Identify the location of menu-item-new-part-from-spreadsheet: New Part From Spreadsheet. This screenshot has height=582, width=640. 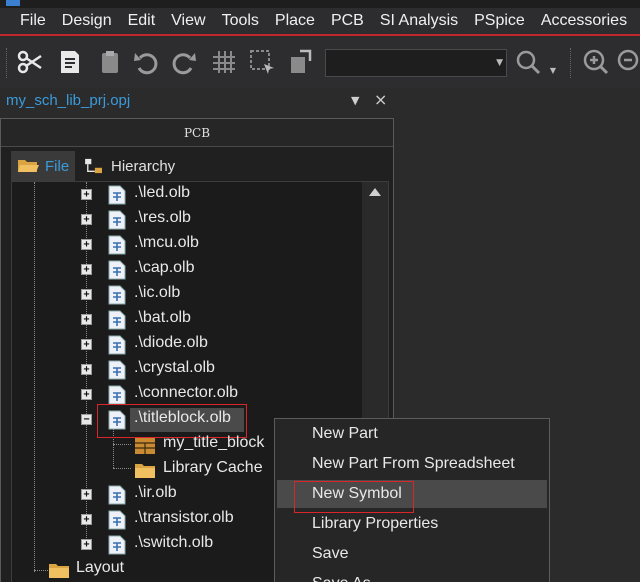
(412, 464).